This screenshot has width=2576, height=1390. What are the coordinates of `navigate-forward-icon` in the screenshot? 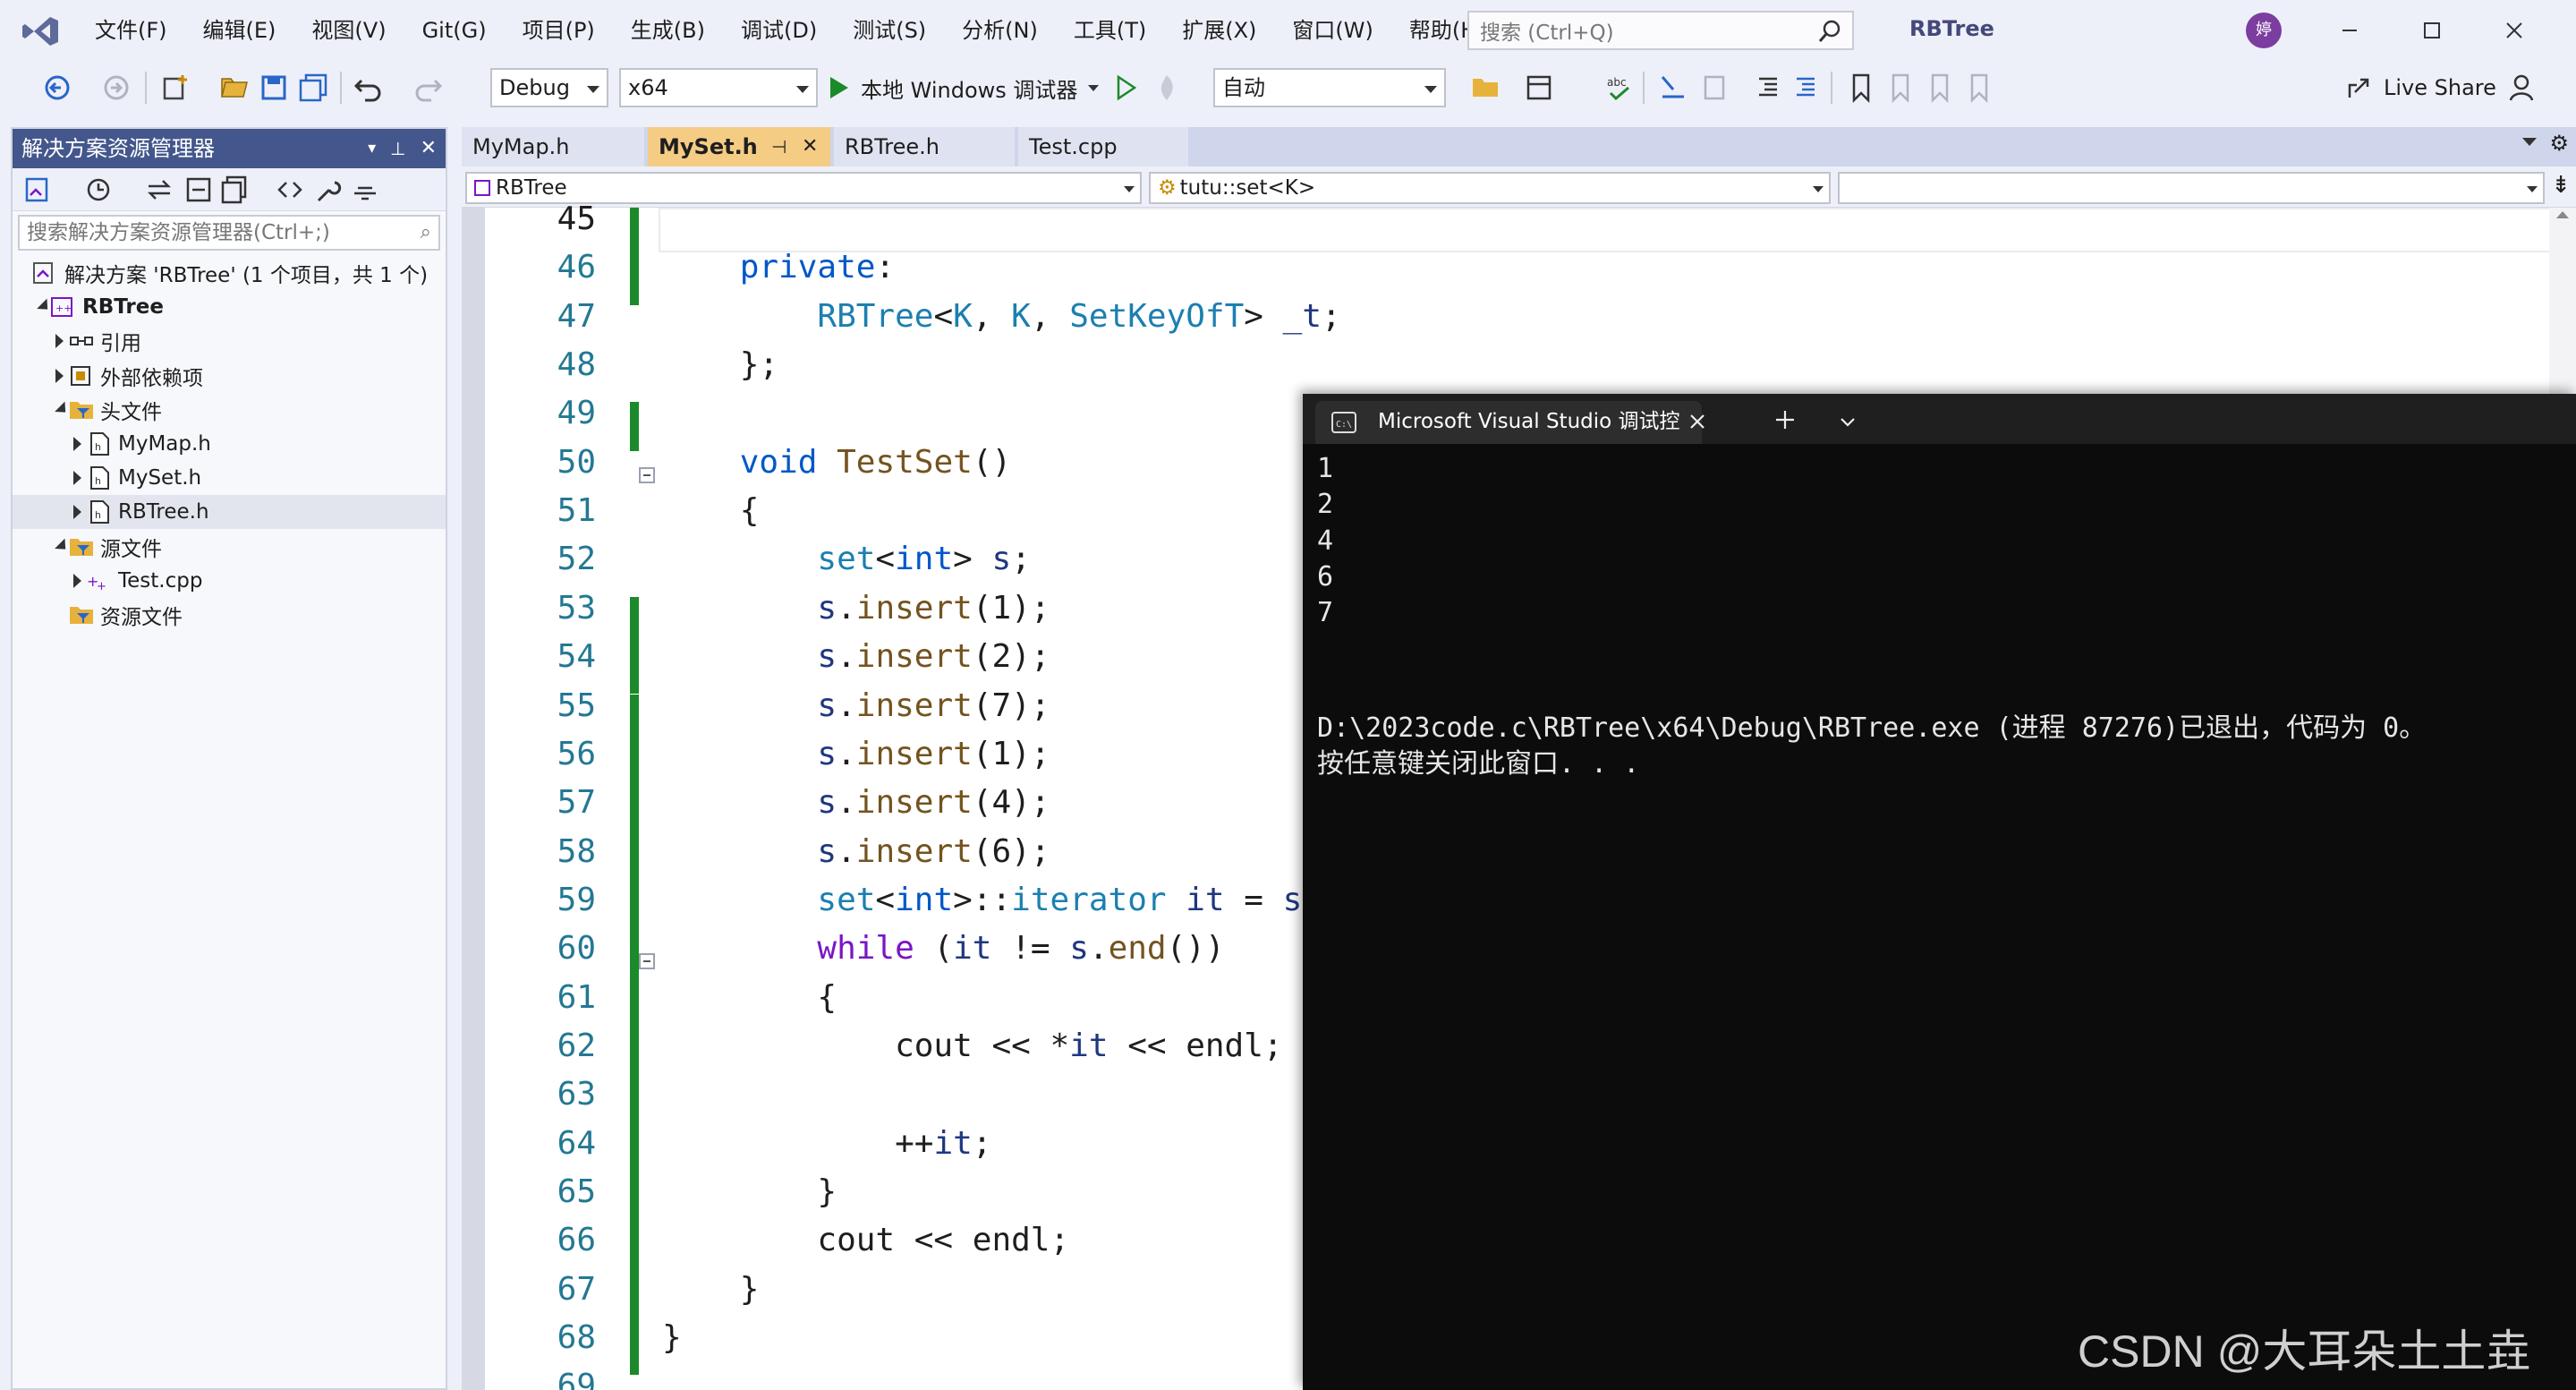 It's located at (116, 88).